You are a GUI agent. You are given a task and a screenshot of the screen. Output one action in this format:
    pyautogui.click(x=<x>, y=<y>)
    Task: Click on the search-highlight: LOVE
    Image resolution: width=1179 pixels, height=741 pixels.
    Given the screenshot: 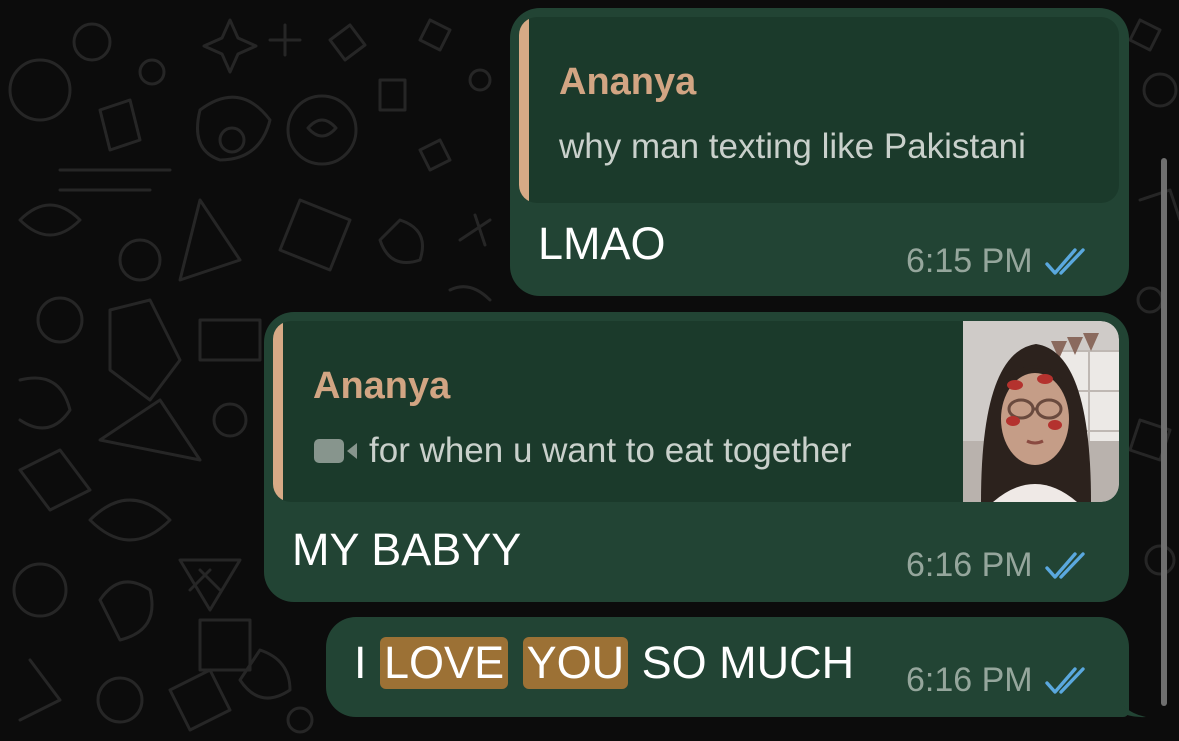 What is the action you would take?
    pyautogui.click(x=444, y=663)
    